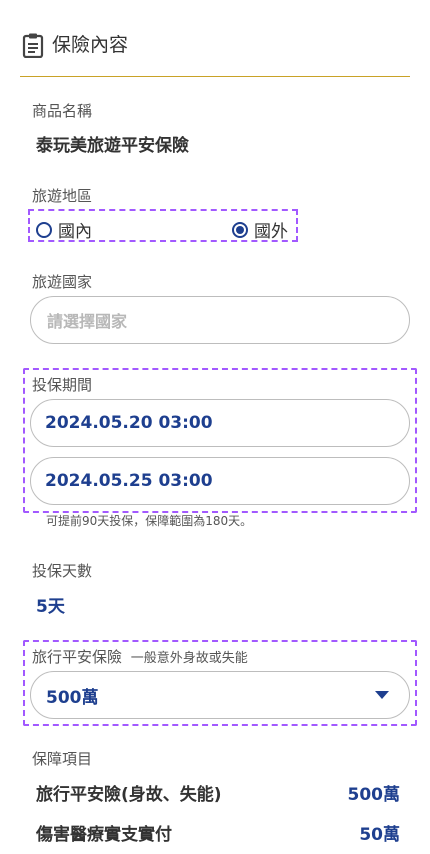 Image resolution: width=430 pixels, height=854 pixels. I want to click on period-start-value: 2024.05.20 03:00, so click(129, 423).